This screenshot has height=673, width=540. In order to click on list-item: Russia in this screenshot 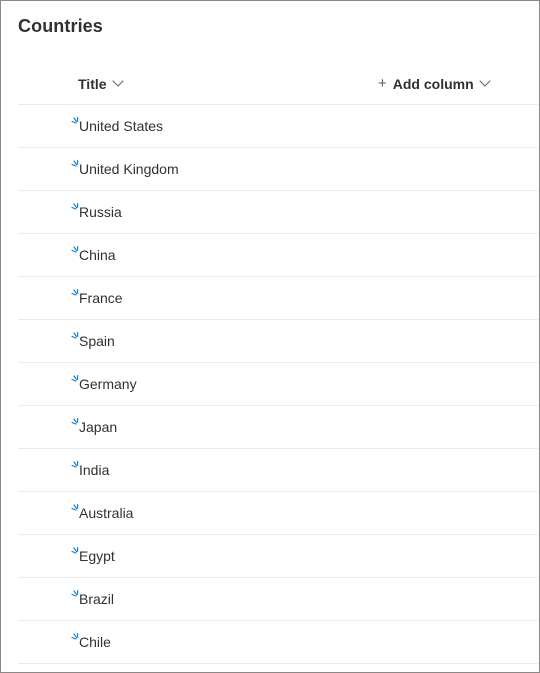, I will do `click(278, 212)`.